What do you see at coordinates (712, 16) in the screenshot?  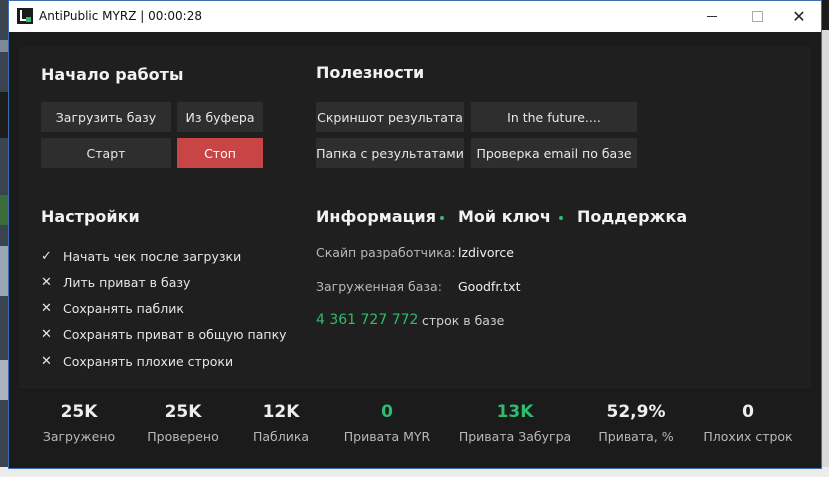 I see `minimize-button` at bounding box center [712, 16].